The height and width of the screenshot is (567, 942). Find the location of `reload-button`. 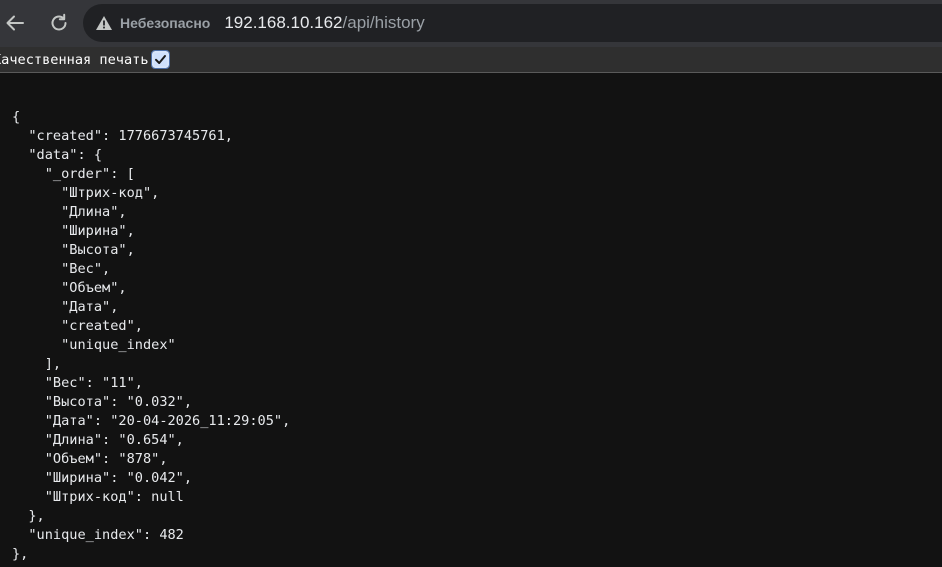

reload-button is located at coordinates (59, 23).